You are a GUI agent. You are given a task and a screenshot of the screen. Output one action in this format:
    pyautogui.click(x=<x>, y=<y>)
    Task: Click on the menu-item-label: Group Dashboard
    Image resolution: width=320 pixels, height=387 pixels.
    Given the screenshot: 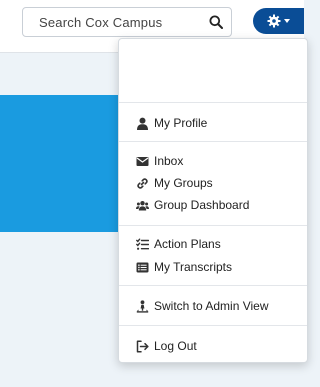 What is the action you would take?
    pyautogui.click(x=202, y=205)
    